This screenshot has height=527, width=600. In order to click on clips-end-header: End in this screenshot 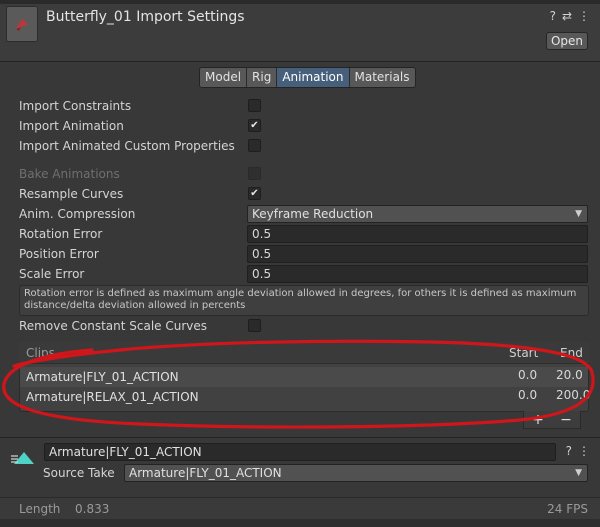, I will do `click(571, 353)`.